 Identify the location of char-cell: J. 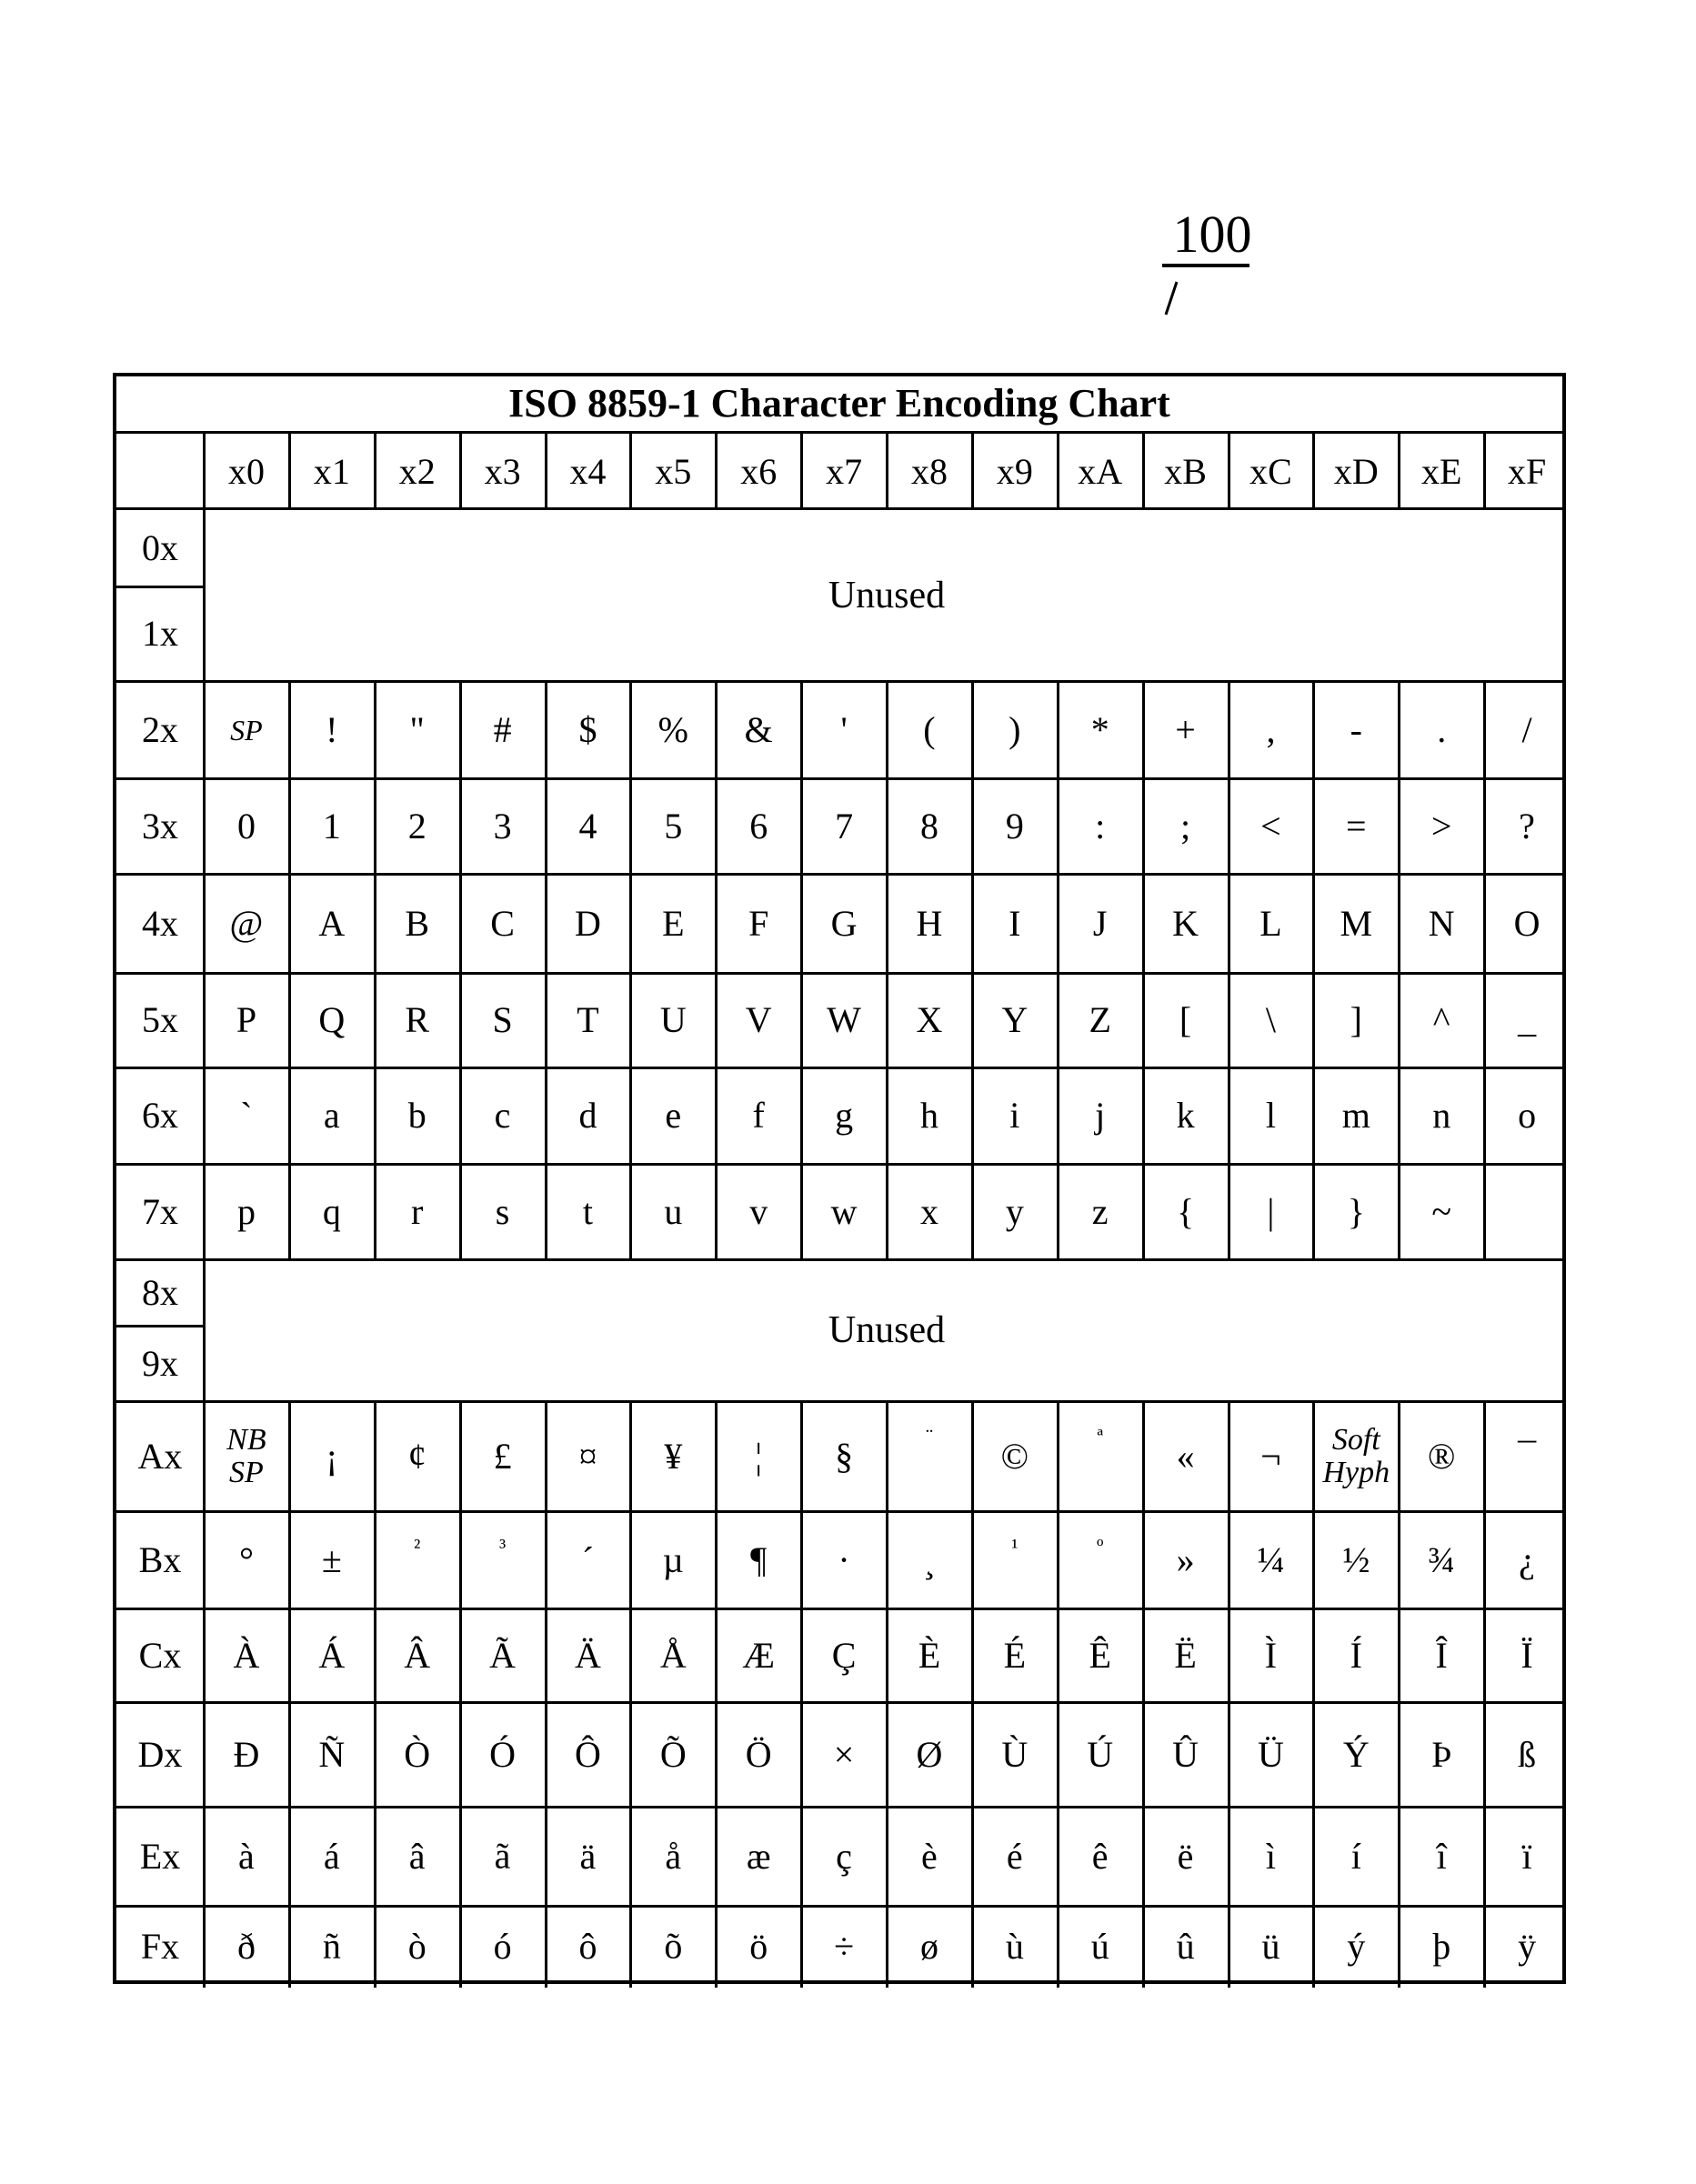
(1100, 923).